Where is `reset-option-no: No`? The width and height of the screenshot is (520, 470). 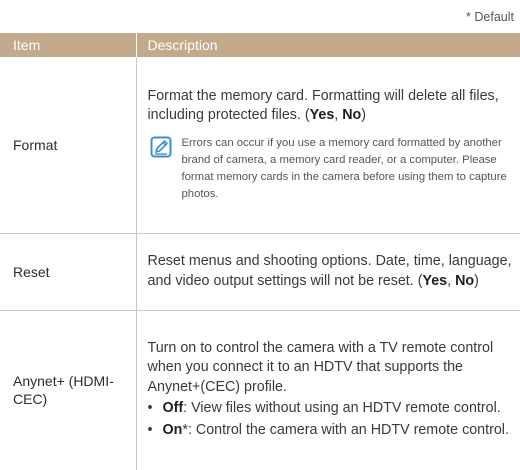 reset-option-no: No is located at coordinates (465, 280).